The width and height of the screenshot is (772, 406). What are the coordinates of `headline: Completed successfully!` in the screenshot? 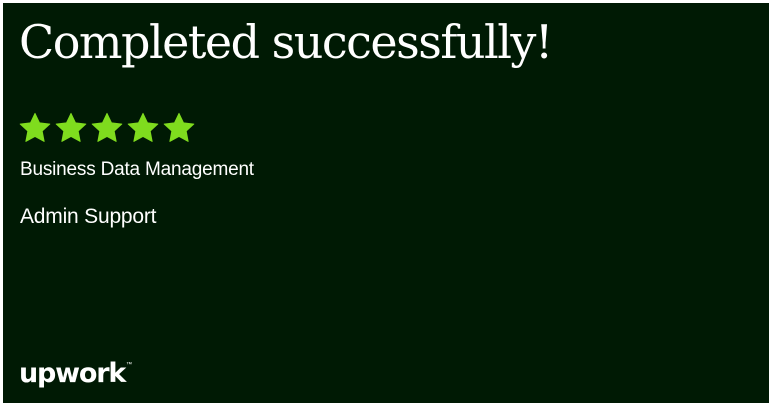 It's located at (286, 42).